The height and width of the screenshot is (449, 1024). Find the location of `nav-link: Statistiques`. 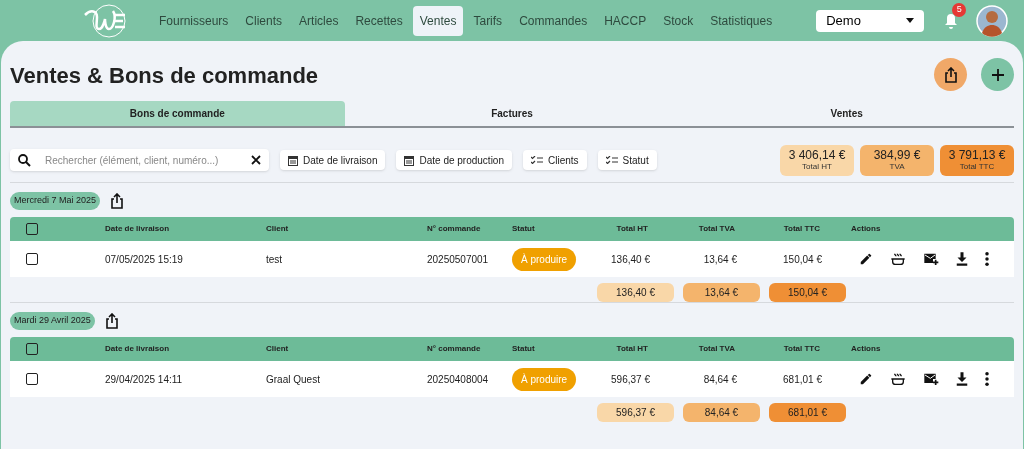

nav-link: Statistiques is located at coordinates (741, 20).